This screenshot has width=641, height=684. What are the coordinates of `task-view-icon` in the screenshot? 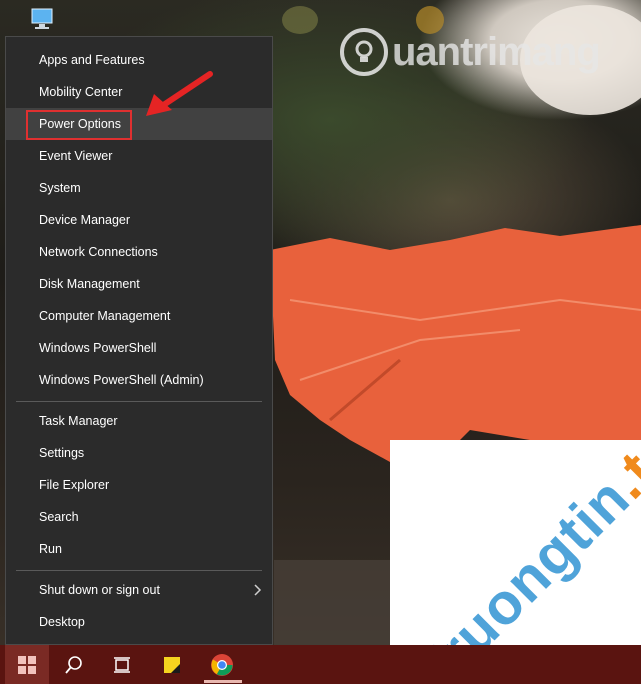 It's located at (122, 664).